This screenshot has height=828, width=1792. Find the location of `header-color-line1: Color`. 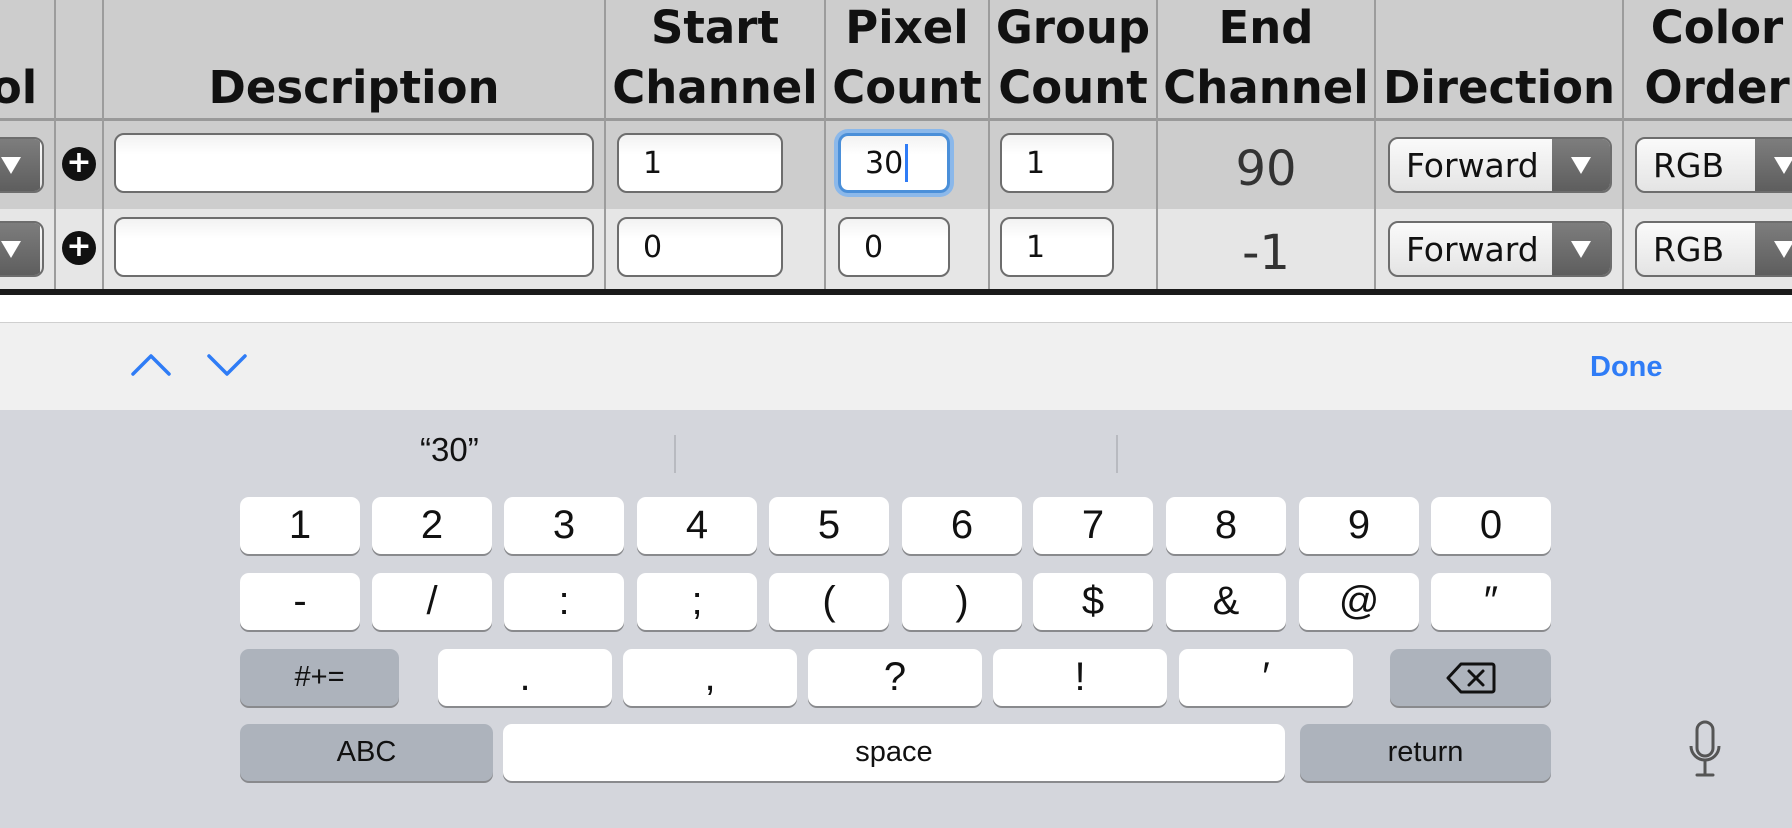

header-color-line1: Color is located at coordinates (1717, 27).